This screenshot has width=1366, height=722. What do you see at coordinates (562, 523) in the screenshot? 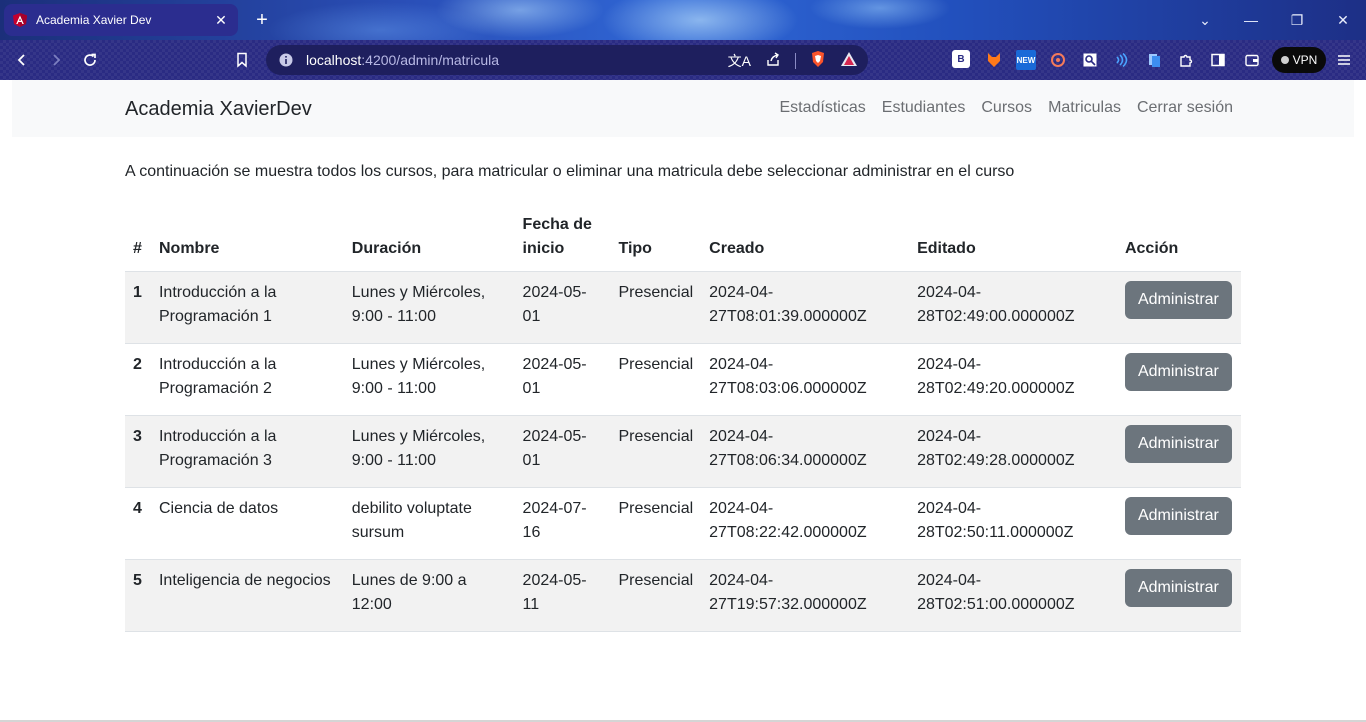
I see `cell-fecha: 2024-07-16` at bounding box center [562, 523].